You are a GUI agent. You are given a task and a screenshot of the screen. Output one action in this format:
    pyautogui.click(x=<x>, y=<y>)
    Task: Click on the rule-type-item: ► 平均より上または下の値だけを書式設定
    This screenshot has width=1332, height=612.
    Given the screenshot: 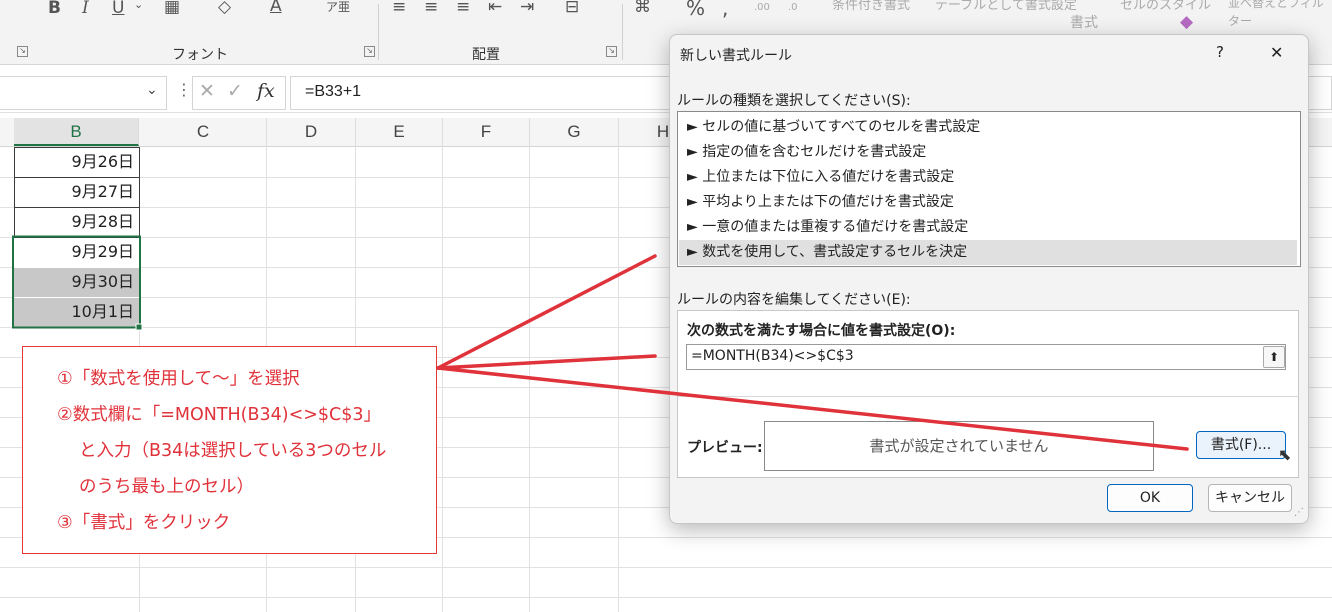 What is the action you would take?
    pyautogui.click(x=988, y=202)
    